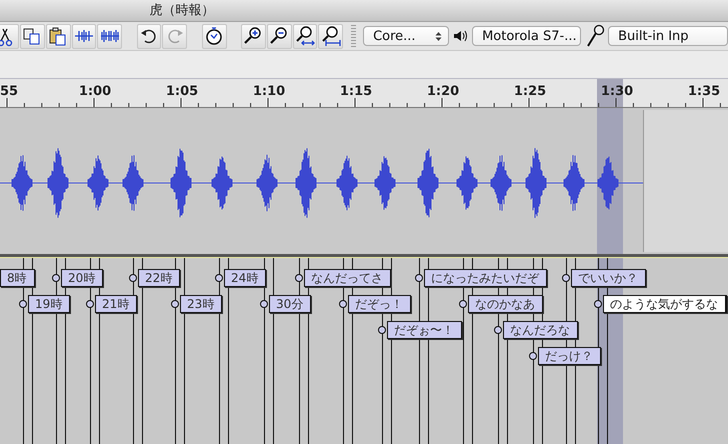 The width and height of the screenshot is (728, 444). I want to click on time-label: 55, so click(9, 91).